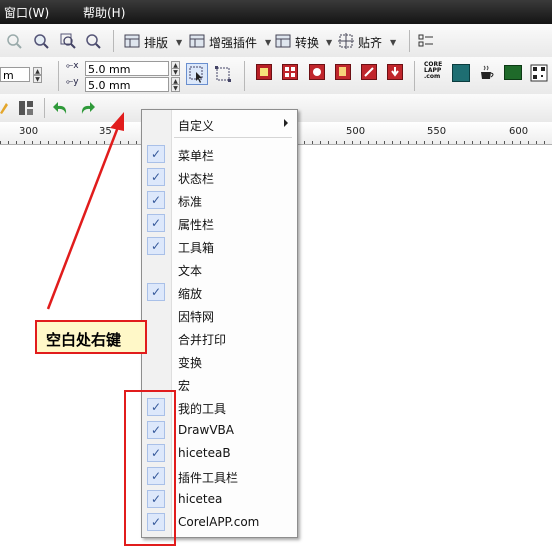 This screenshot has width=552, height=548. I want to click on convert-icon, so click(283, 41).